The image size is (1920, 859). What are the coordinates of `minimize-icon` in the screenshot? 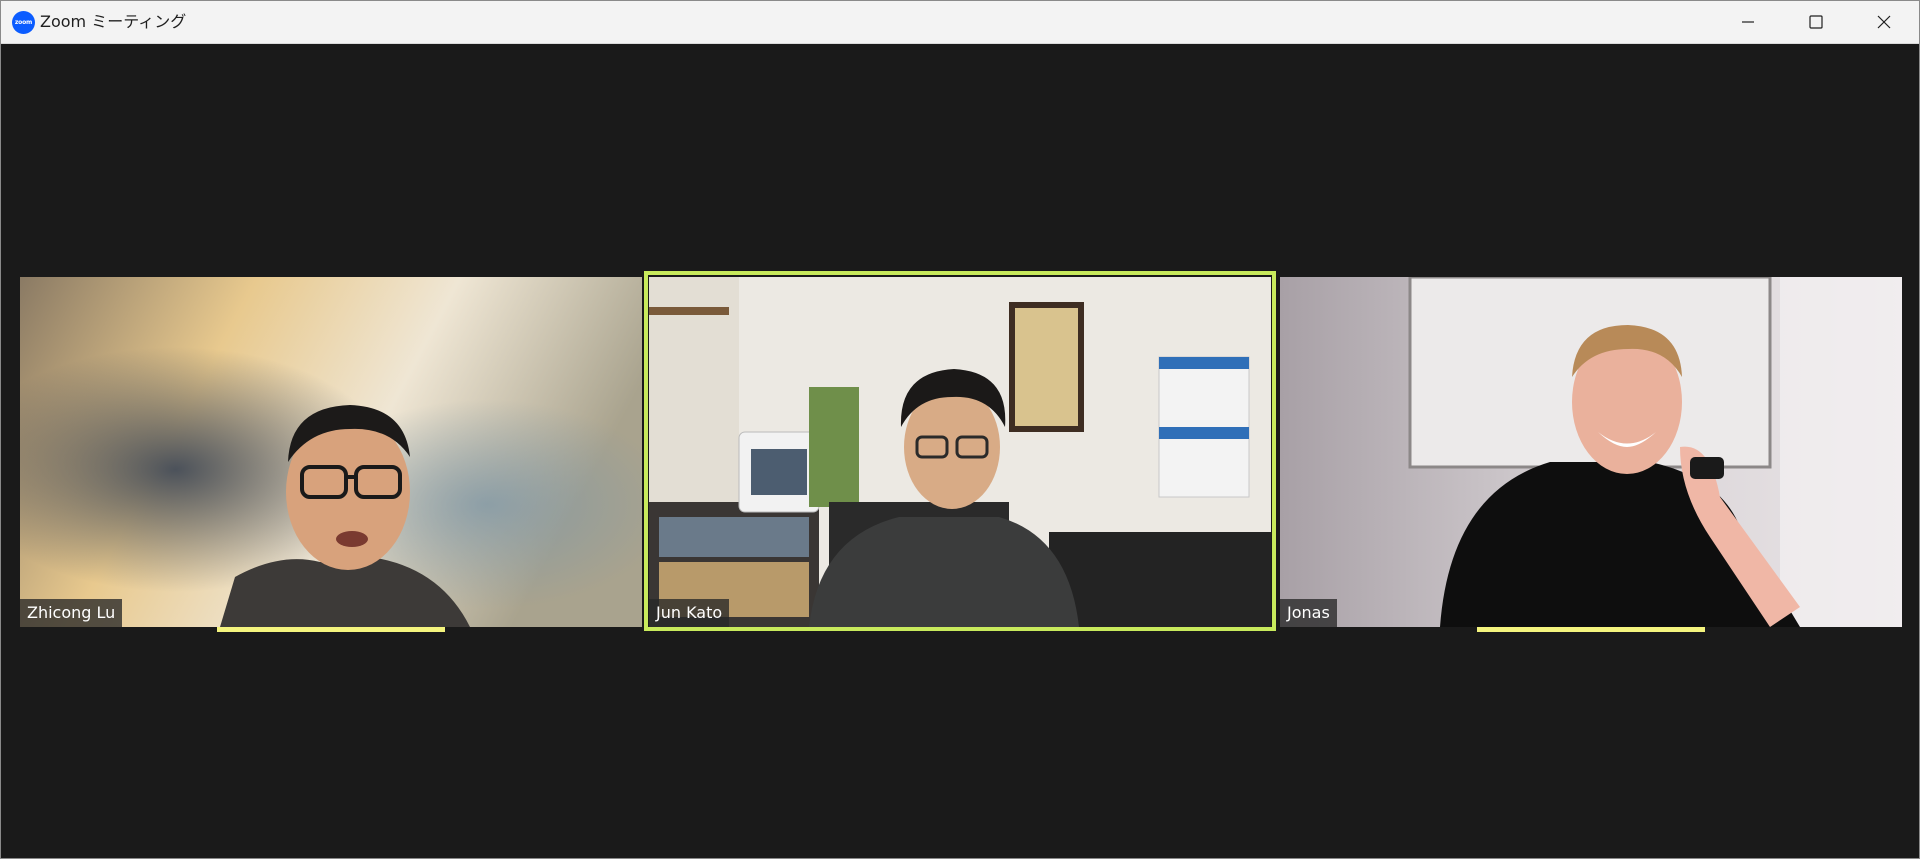 It's located at (1748, 22).